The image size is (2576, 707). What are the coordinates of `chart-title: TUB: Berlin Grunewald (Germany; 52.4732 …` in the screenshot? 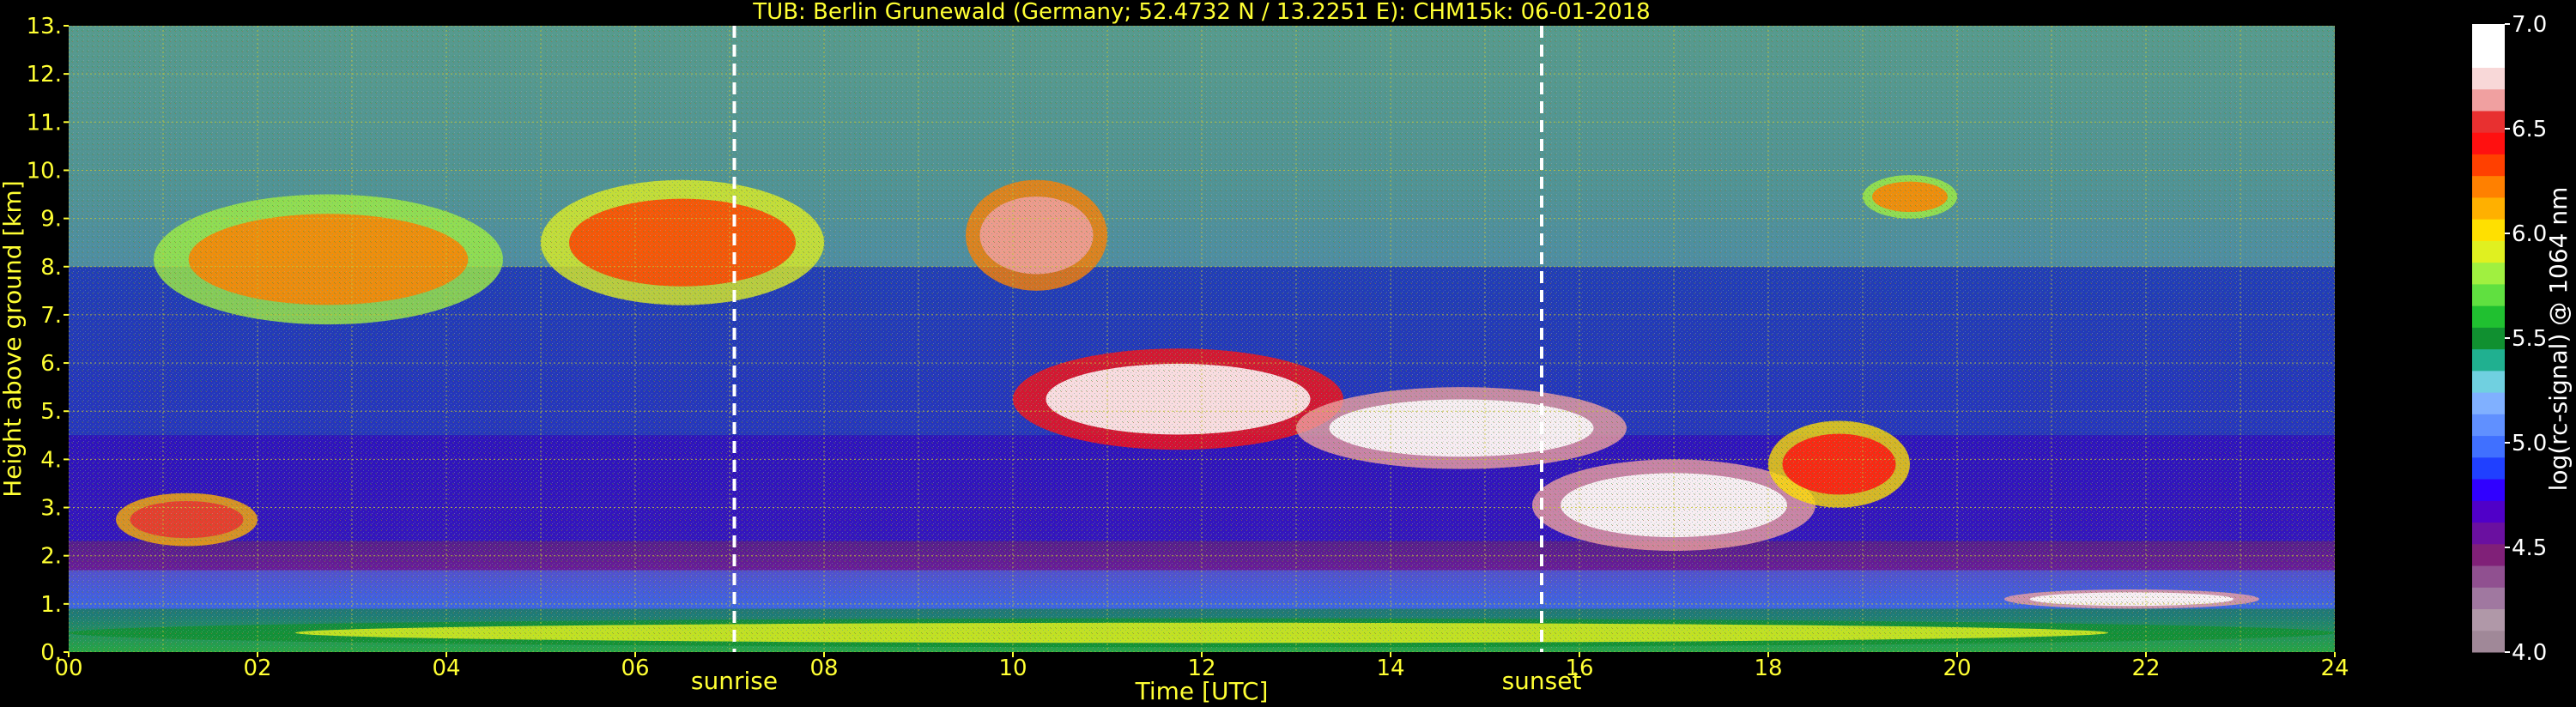 It's located at (1201, 12).